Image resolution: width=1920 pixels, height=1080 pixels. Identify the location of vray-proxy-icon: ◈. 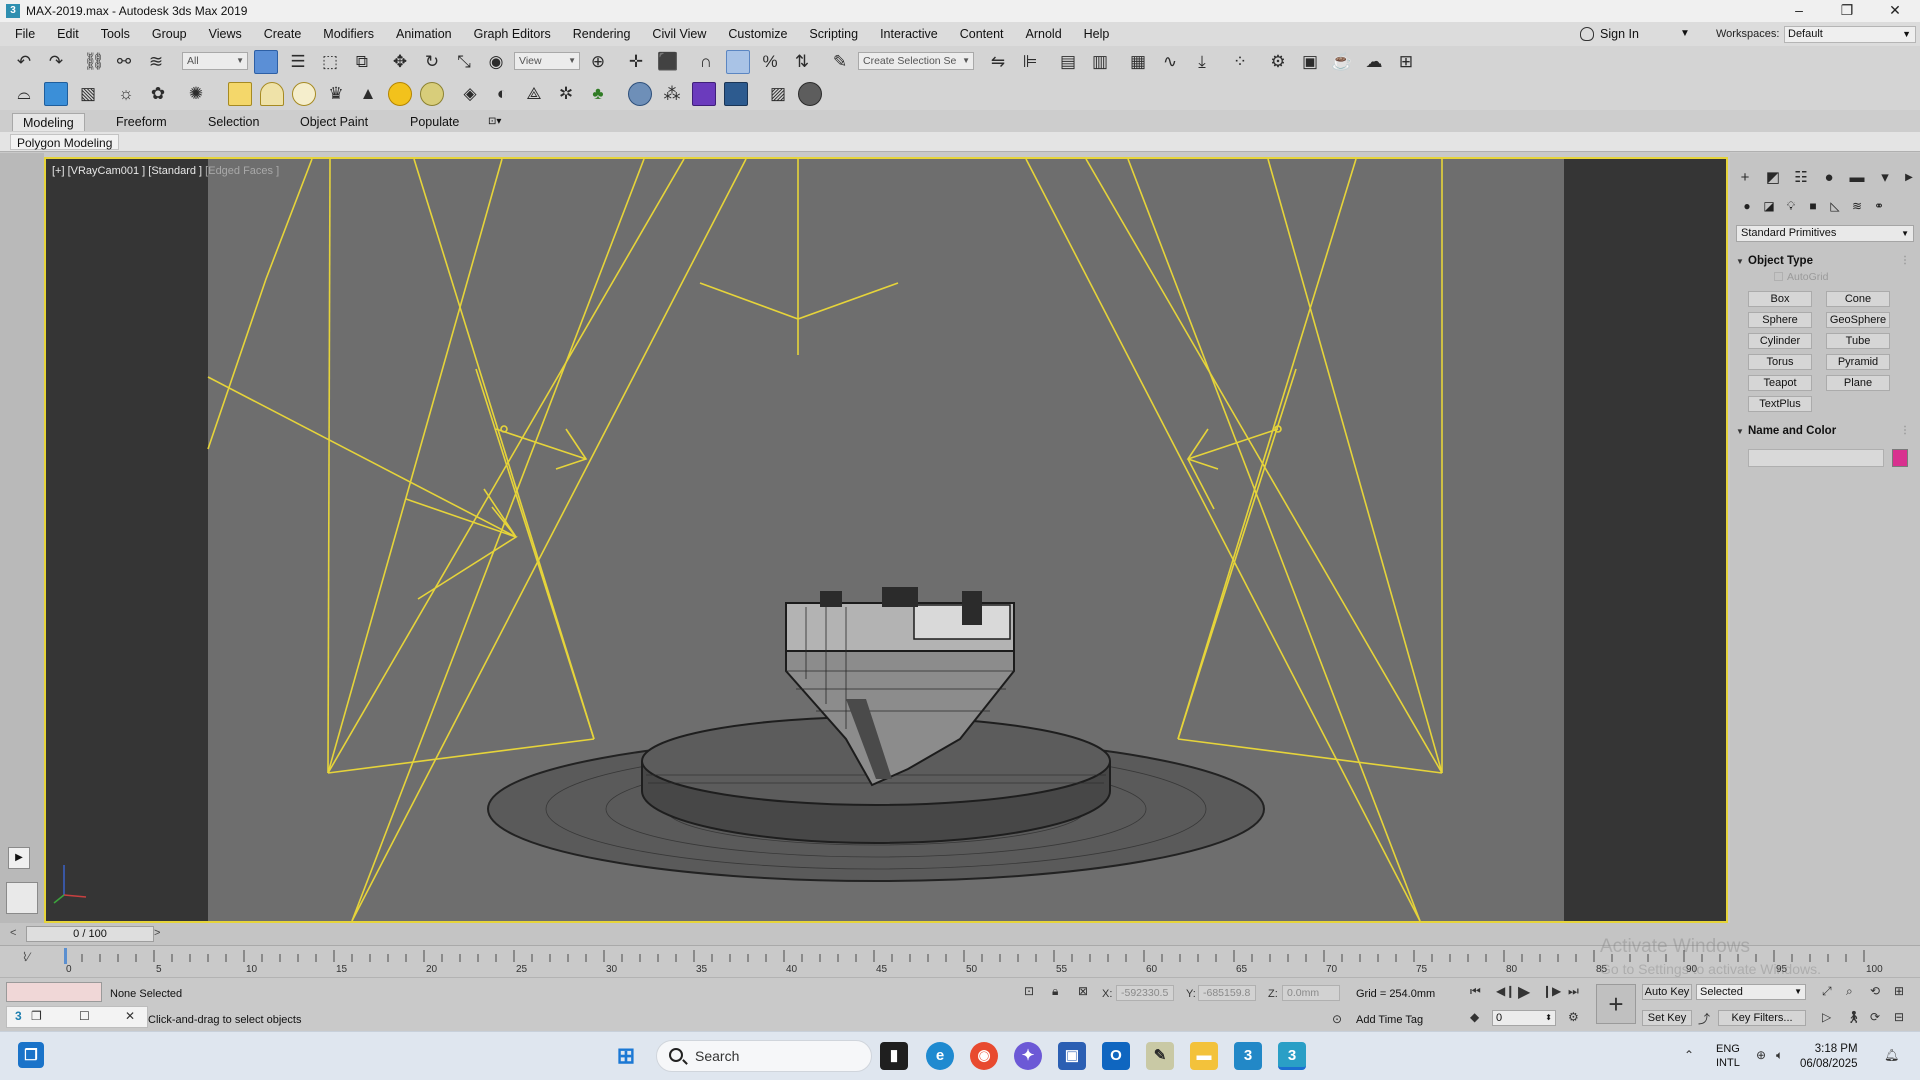
(470, 94).